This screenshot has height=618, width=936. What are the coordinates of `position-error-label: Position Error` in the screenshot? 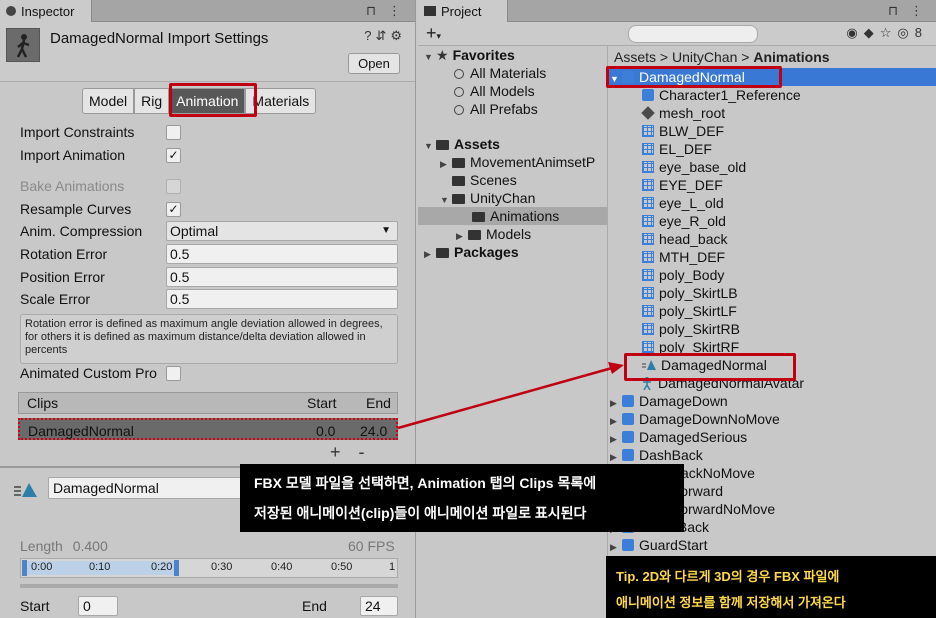 It's located at (62, 277).